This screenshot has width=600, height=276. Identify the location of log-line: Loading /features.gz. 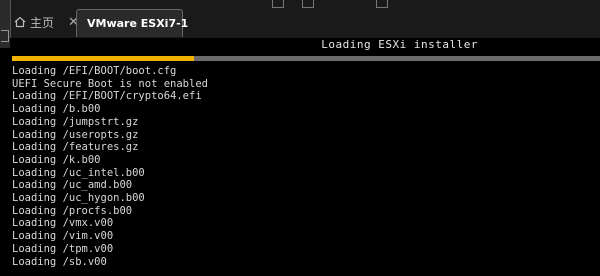
(75, 147).